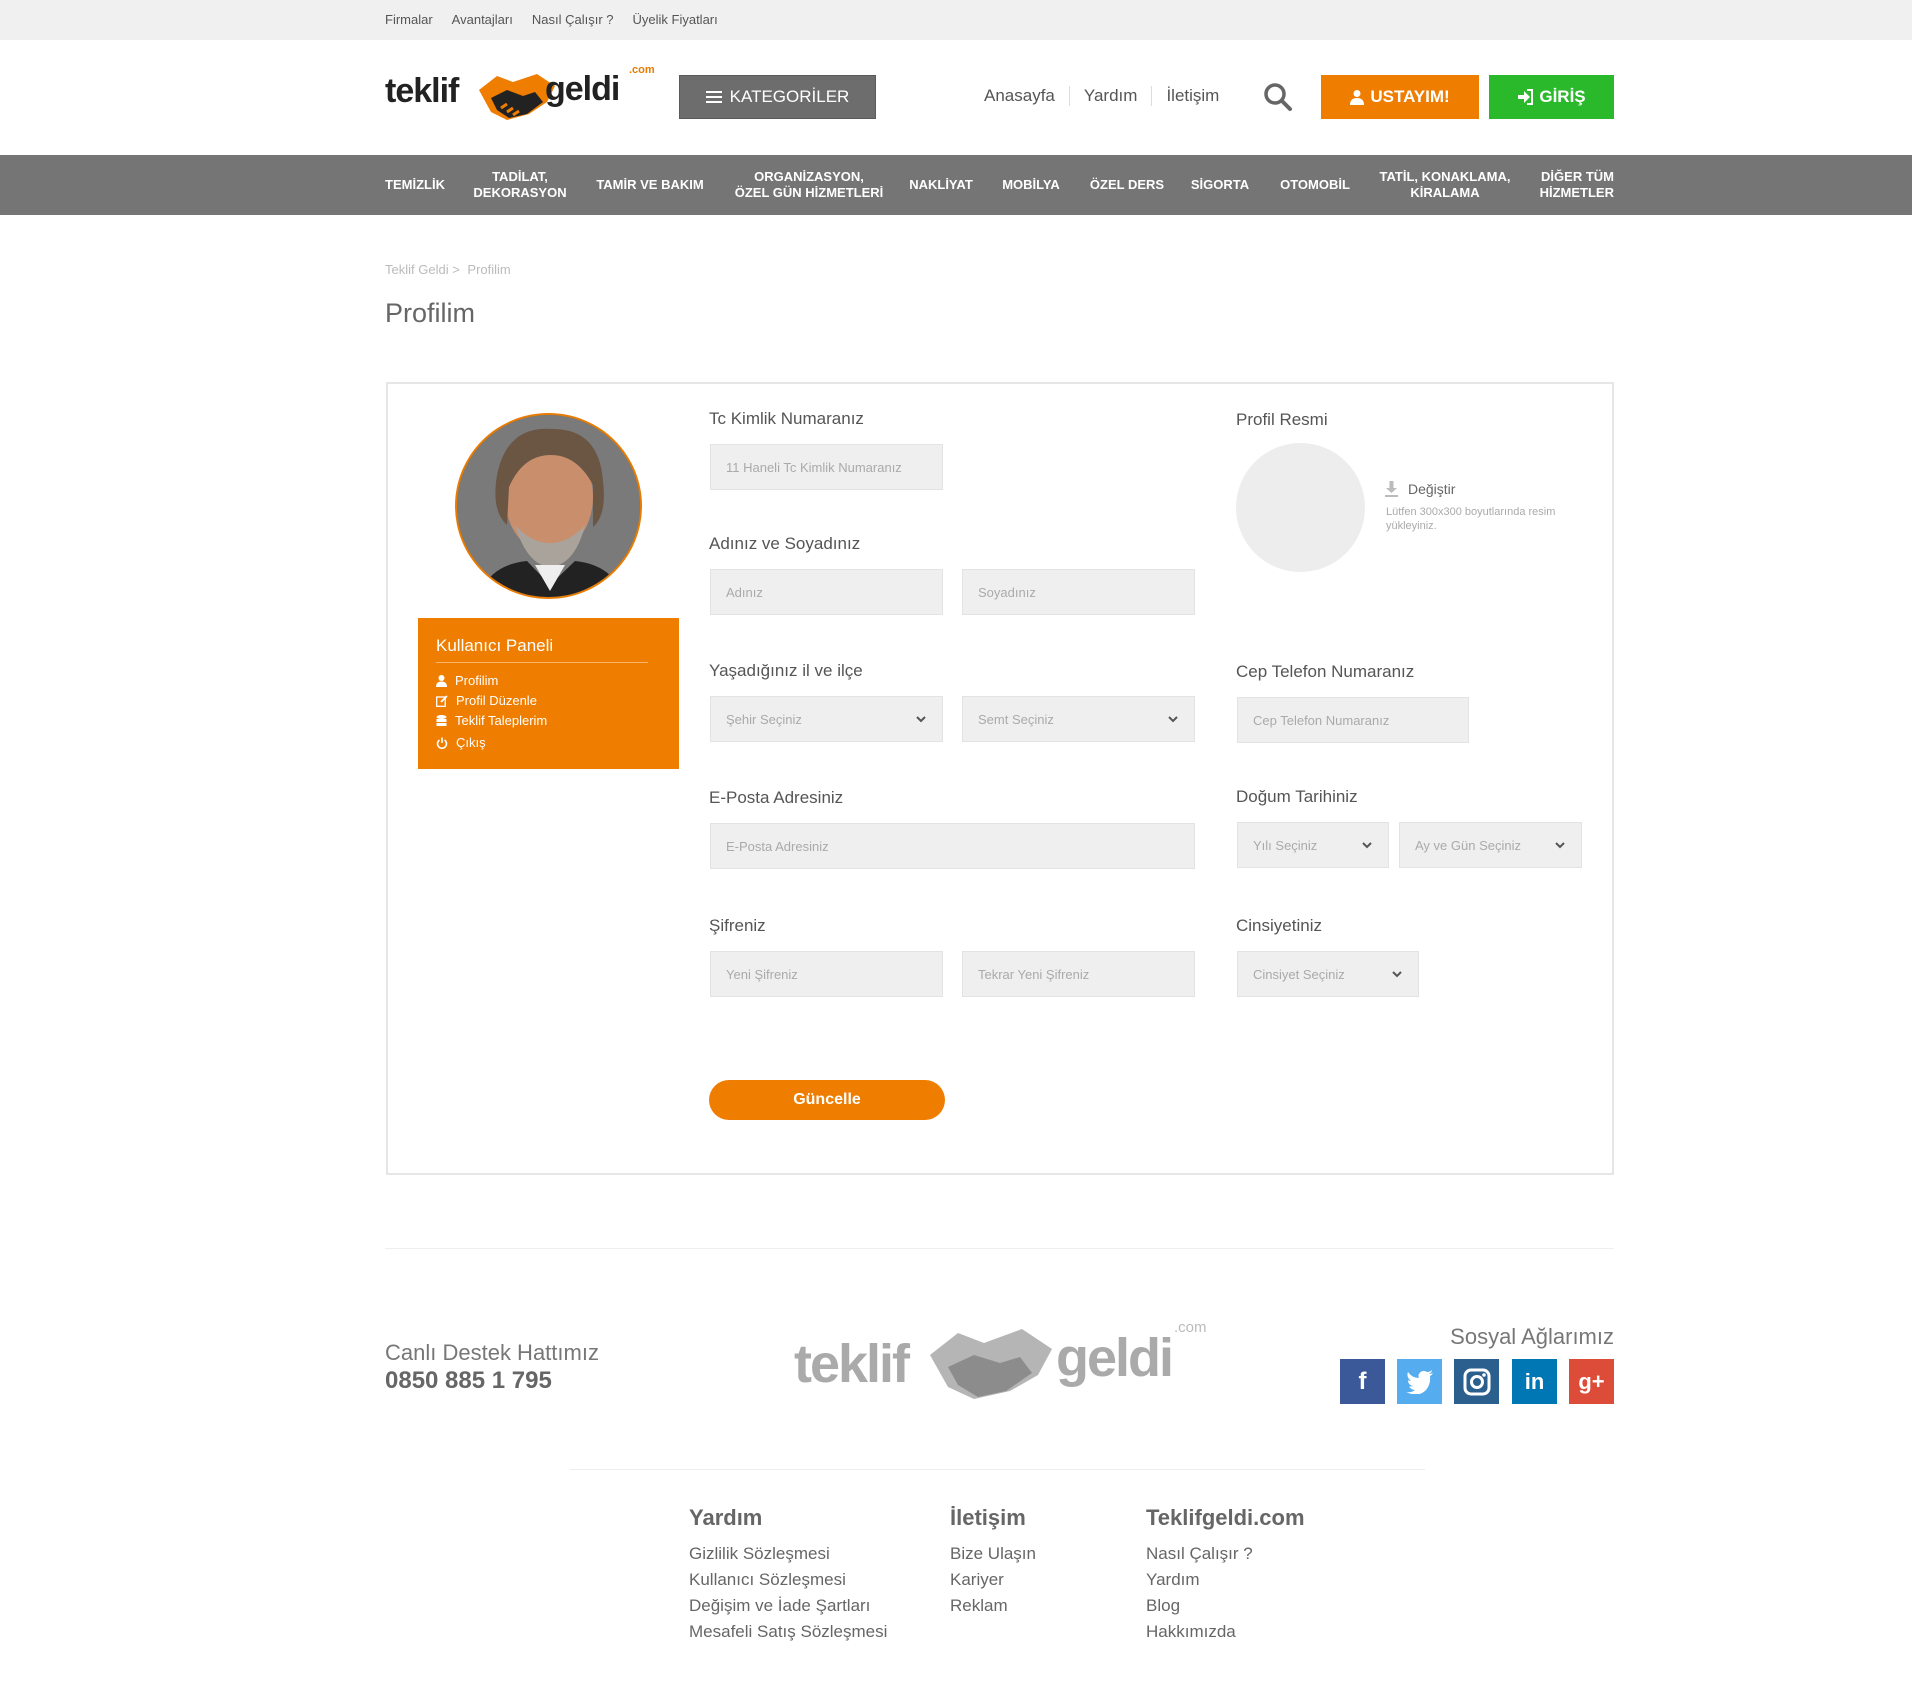  What do you see at coordinates (826, 592) in the screenshot?
I see `first-name-input: Adınız` at bounding box center [826, 592].